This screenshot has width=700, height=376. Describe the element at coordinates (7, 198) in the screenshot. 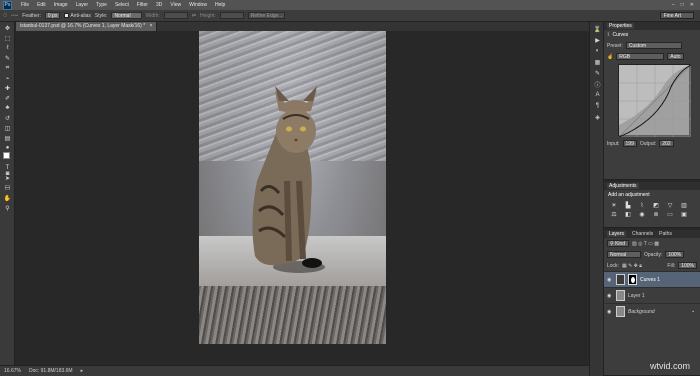

I see `hand-tool-icon: ✋` at that location.